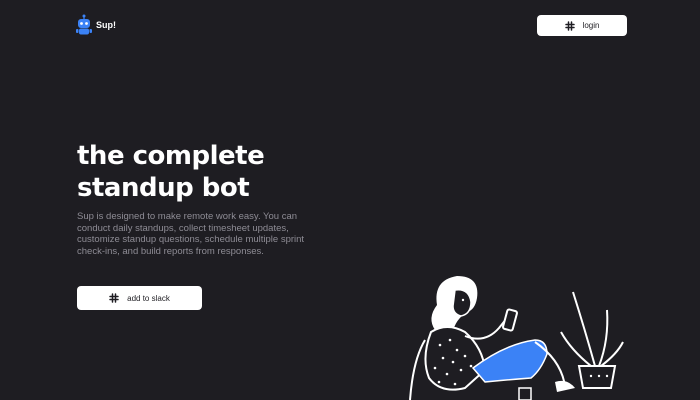 The height and width of the screenshot is (400, 700). I want to click on logo: Sup!, so click(95, 25).